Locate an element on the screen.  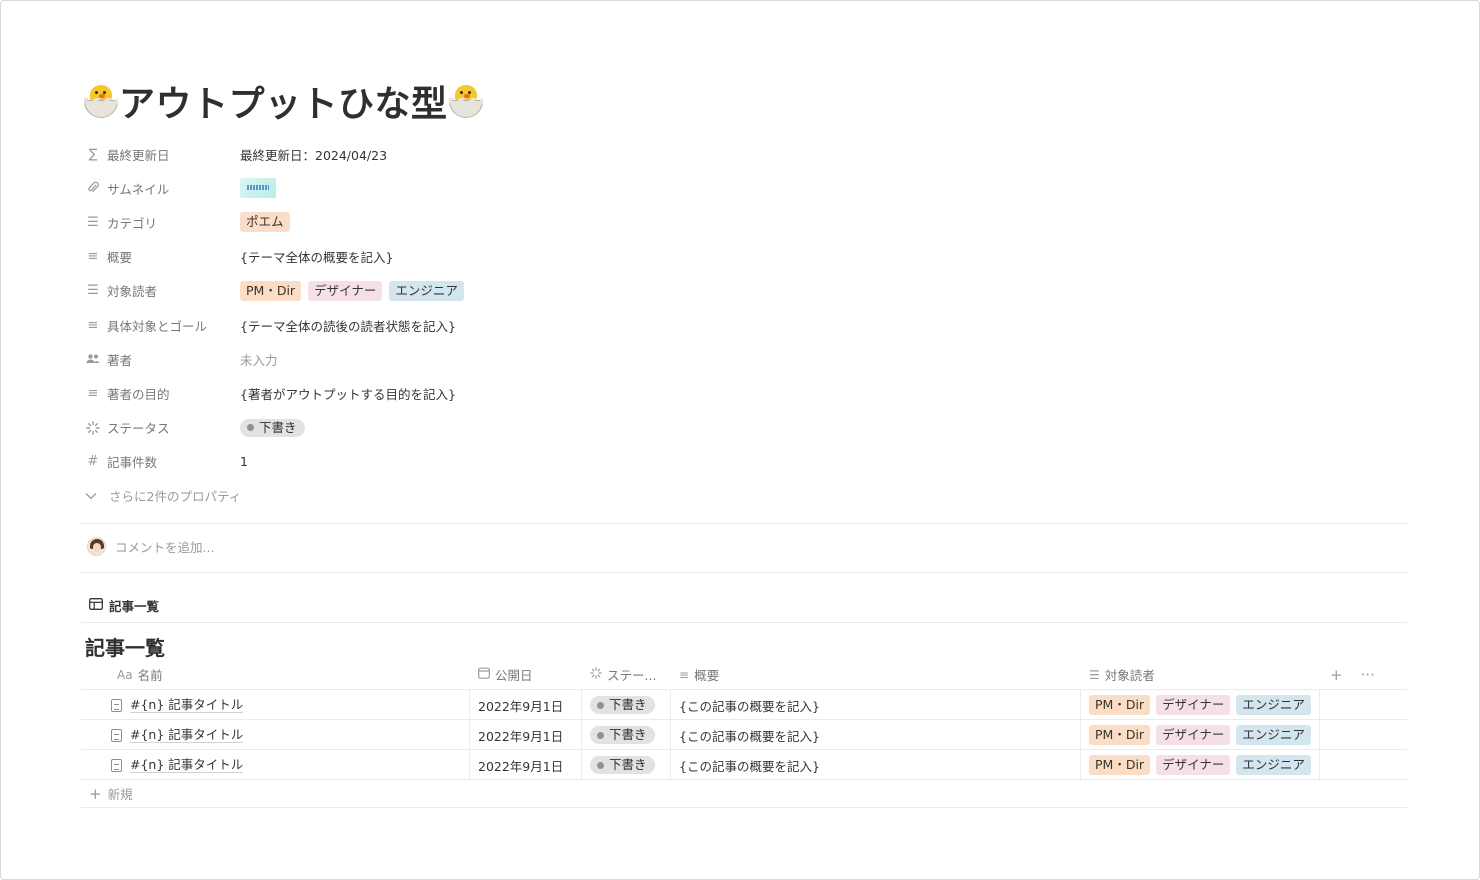
thumbnail-image is located at coordinates (258, 188).